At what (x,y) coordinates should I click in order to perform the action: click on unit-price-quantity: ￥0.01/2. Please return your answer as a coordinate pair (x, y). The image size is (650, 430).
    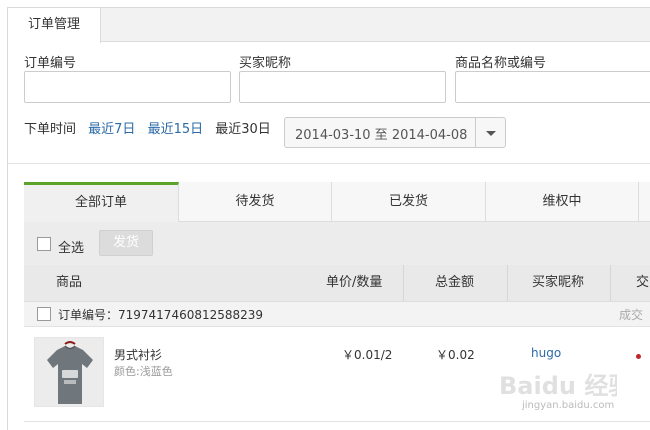
    Looking at the image, I should click on (367, 355).